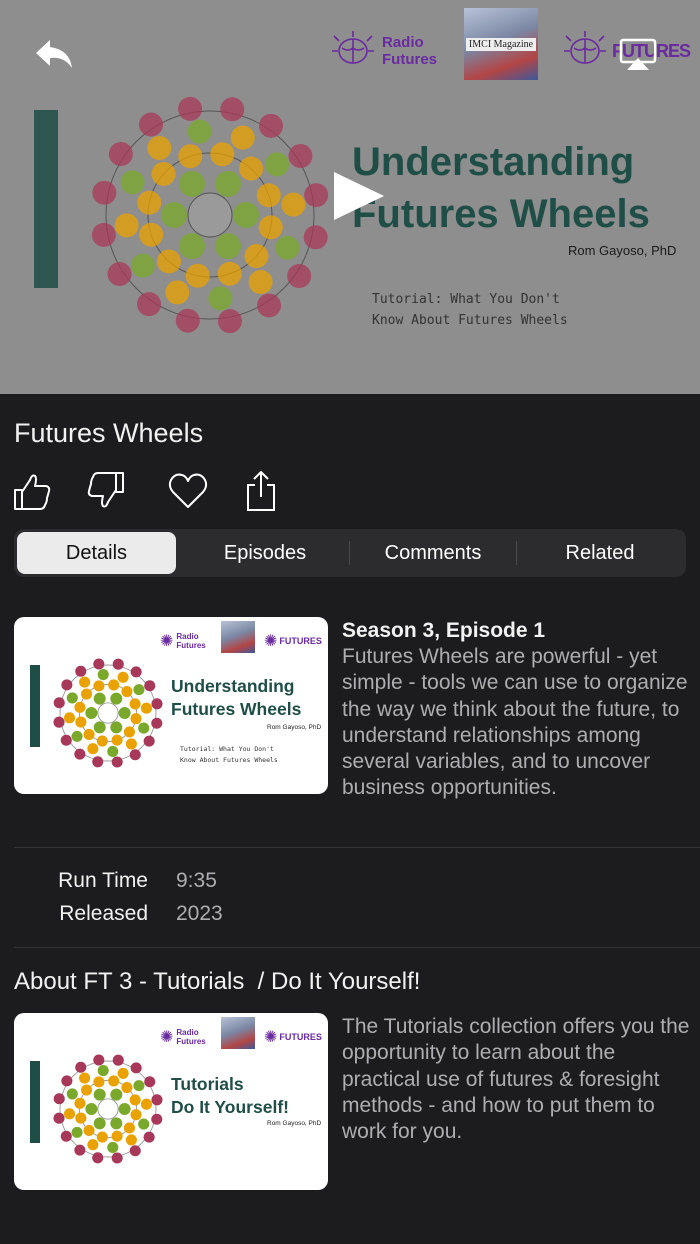  Describe the element at coordinates (236, 697) in the screenshot. I see `thumb-title: Understanding Futures Wheels` at that location.